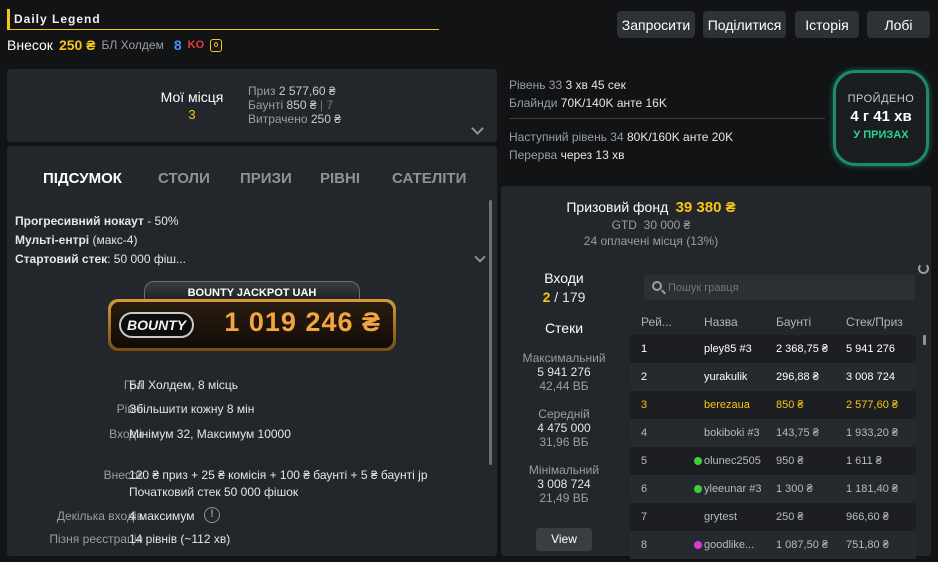 The height and width of the screenshot is (562, 938). I want to click on rank-cell-text: 8, so click(644, 545).